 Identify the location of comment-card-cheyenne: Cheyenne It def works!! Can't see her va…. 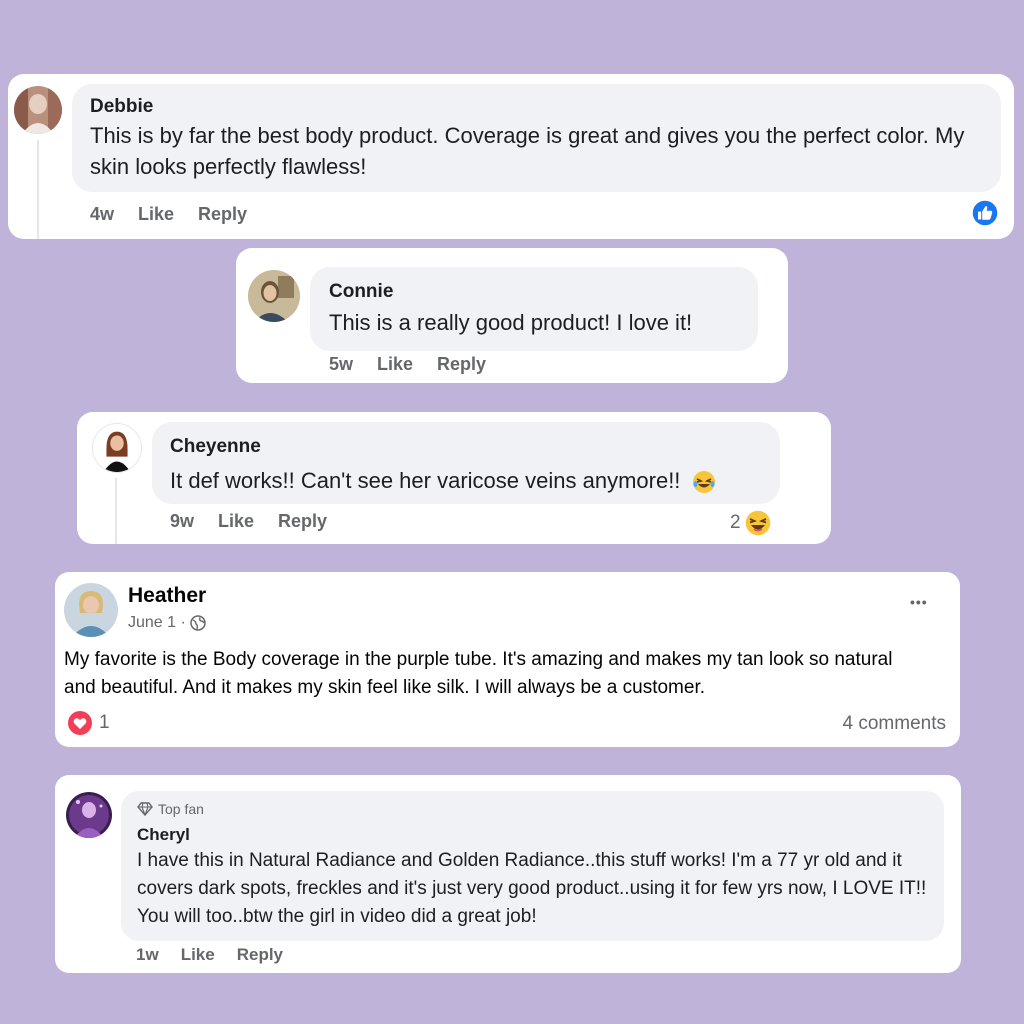
(454, 478).